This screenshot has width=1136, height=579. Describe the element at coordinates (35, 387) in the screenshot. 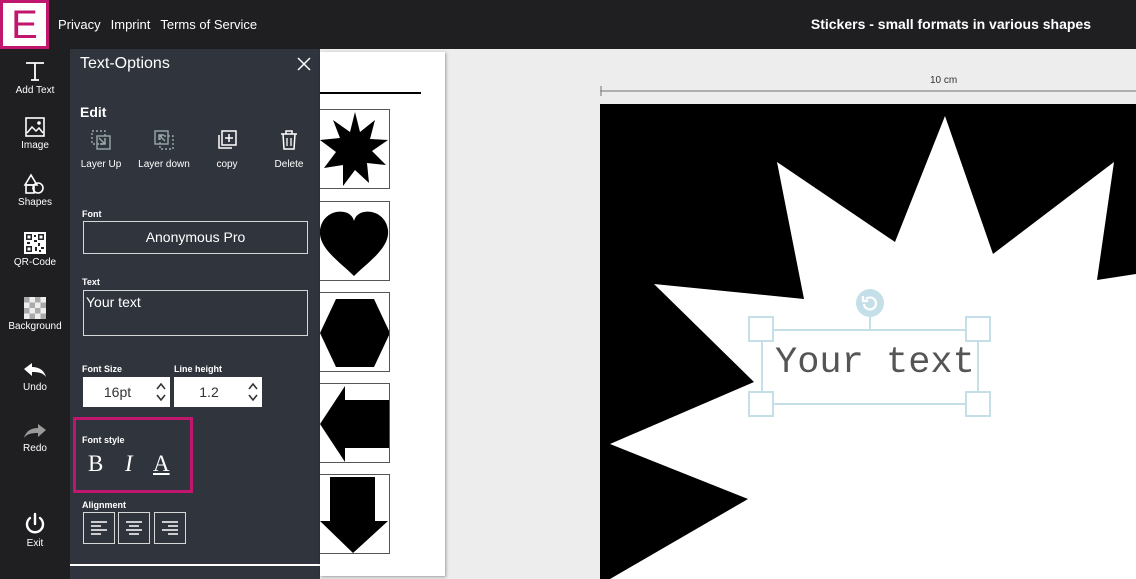

I see `undo-label: Undo` at that location.